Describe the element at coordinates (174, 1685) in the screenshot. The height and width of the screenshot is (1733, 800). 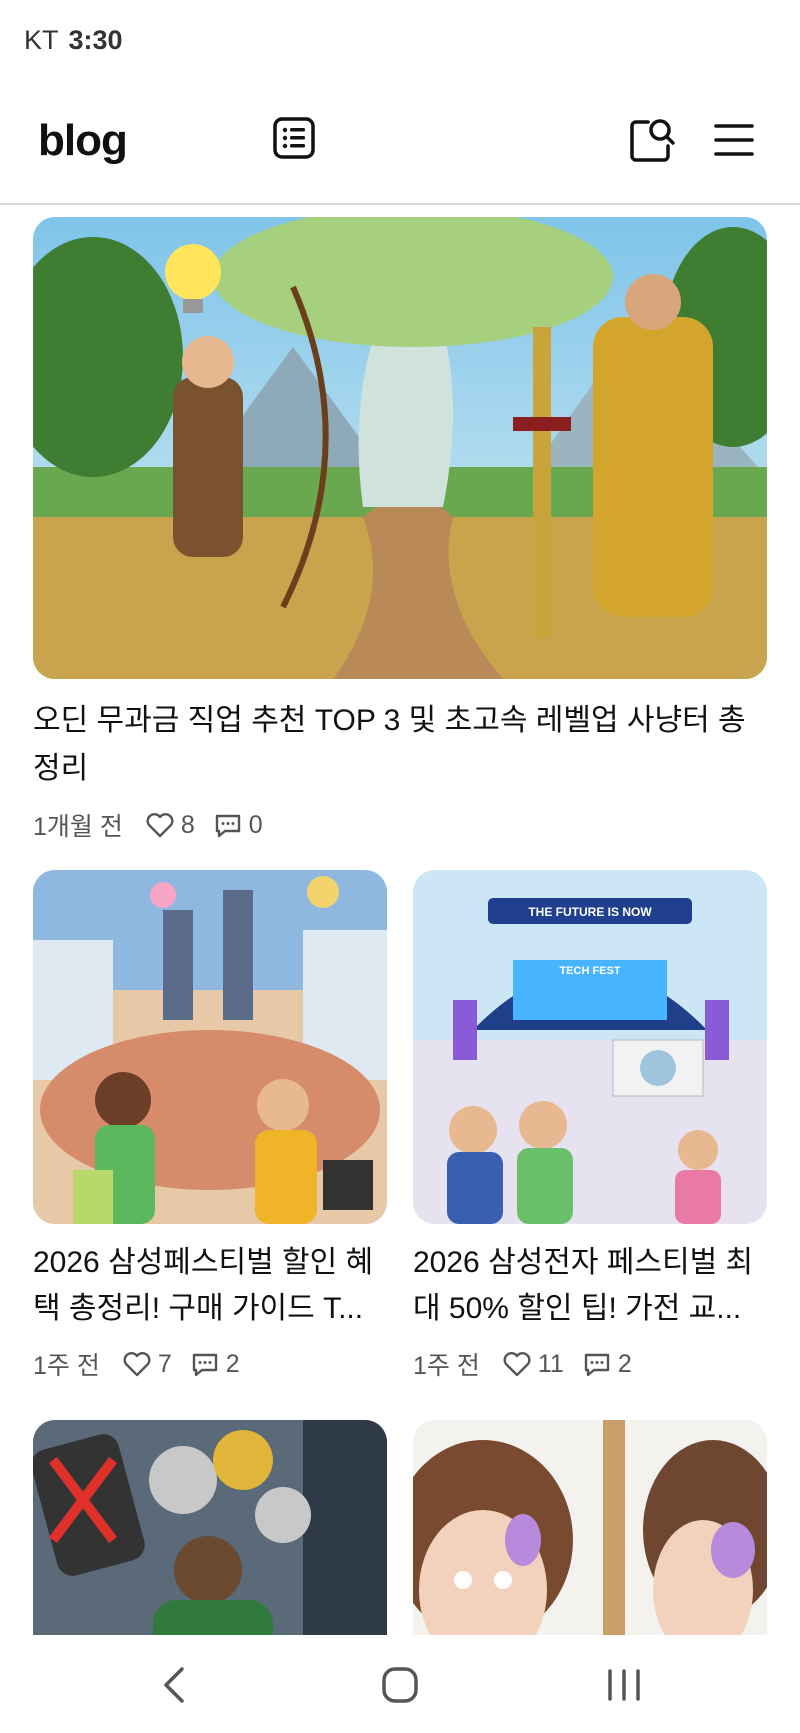
I see `back-icon` at that location.